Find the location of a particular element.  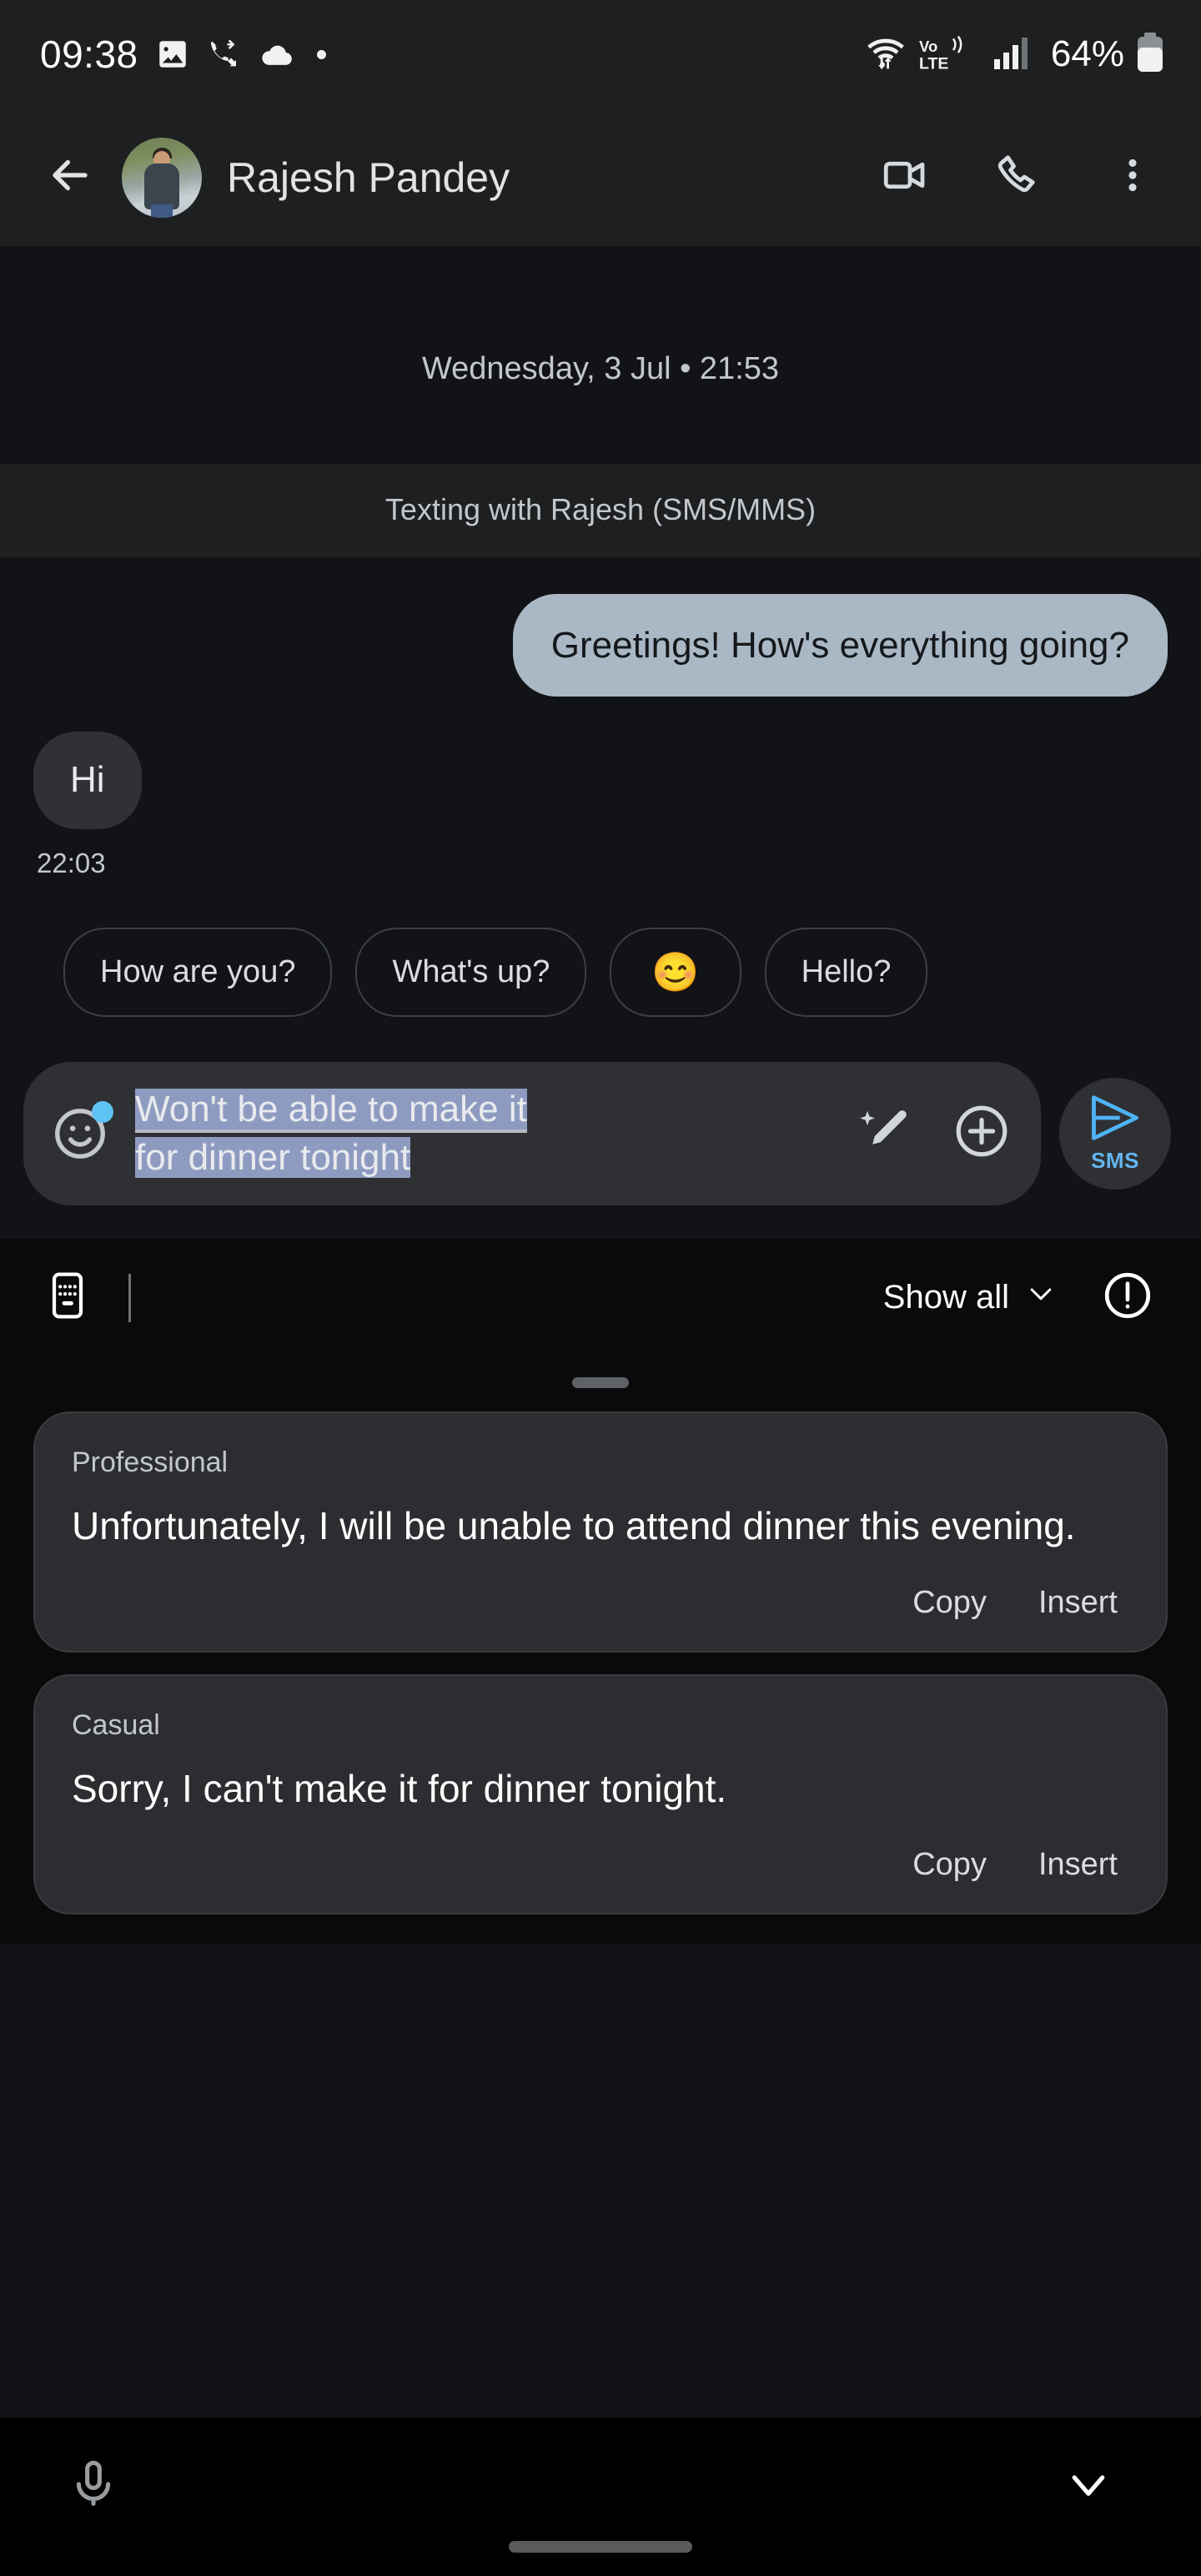

chip-whats-up: What's up? is located at coordinates (471, 972).